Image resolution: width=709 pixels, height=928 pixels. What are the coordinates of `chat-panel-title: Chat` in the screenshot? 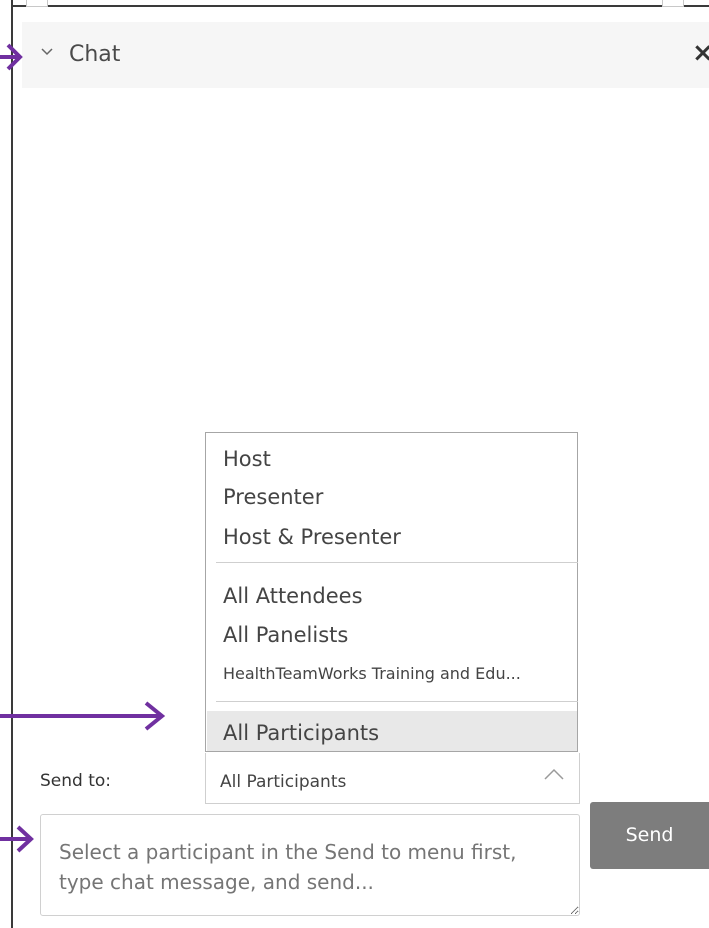 It's located at (95, 54).